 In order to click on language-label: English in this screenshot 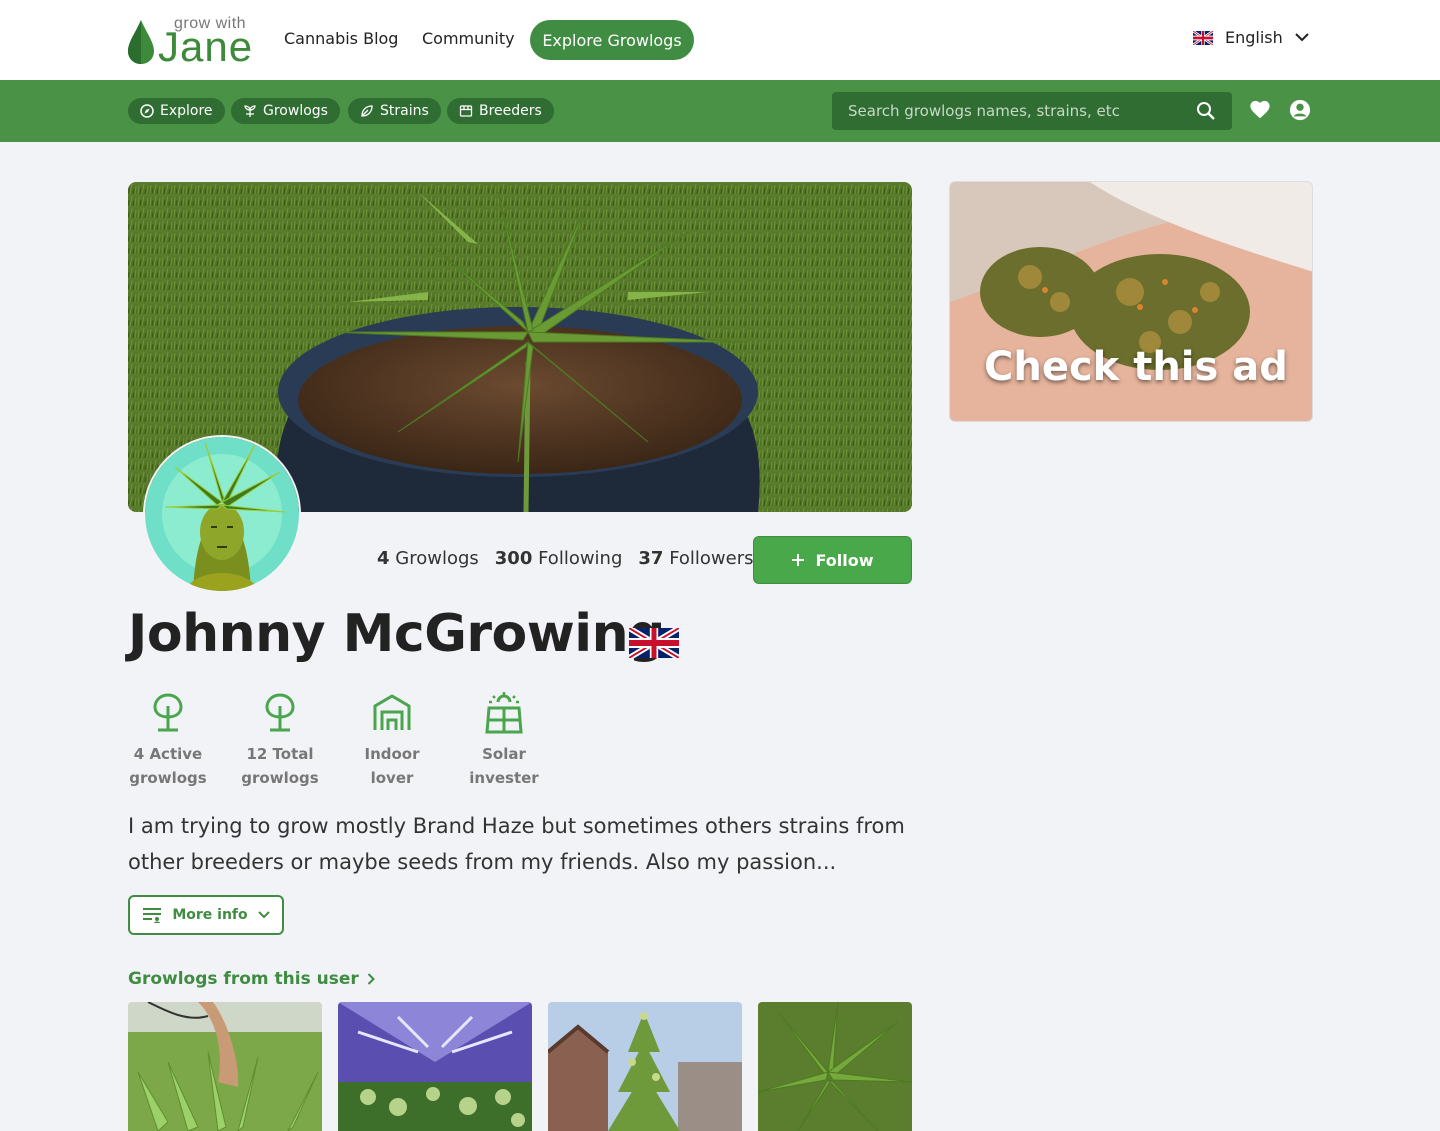, I will do `click(1254, 37)`.